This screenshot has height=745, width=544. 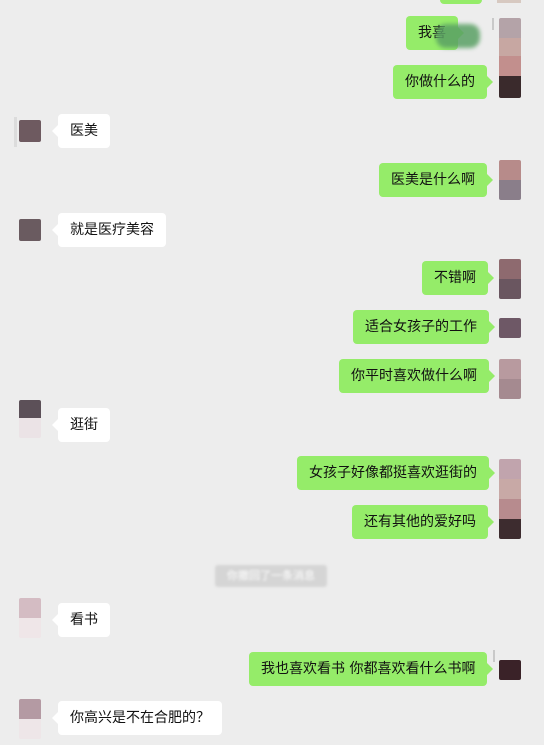 What do you see at coordinates (461, 2) in the screenshot?
I see `previous-outgoing-bubble-edge` at bounding box center [461, 2].